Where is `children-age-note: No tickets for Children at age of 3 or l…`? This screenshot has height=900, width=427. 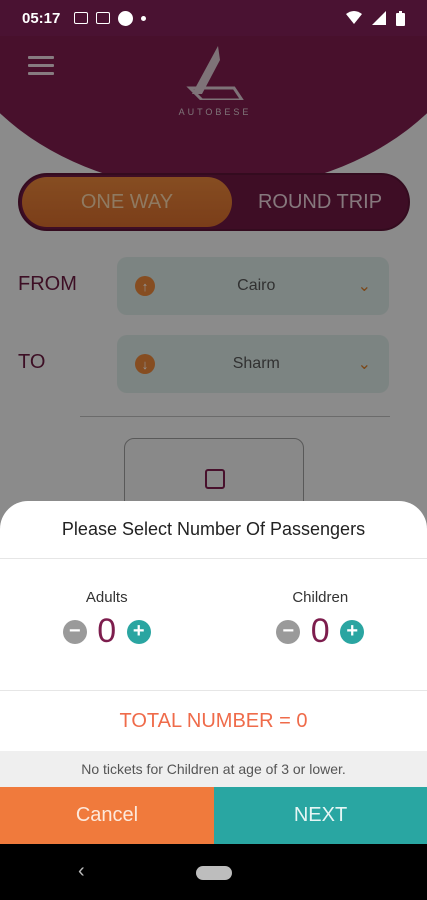 children-age-note: No tickets for Children at age of 3 or l… is located at coordinates (213, 769).